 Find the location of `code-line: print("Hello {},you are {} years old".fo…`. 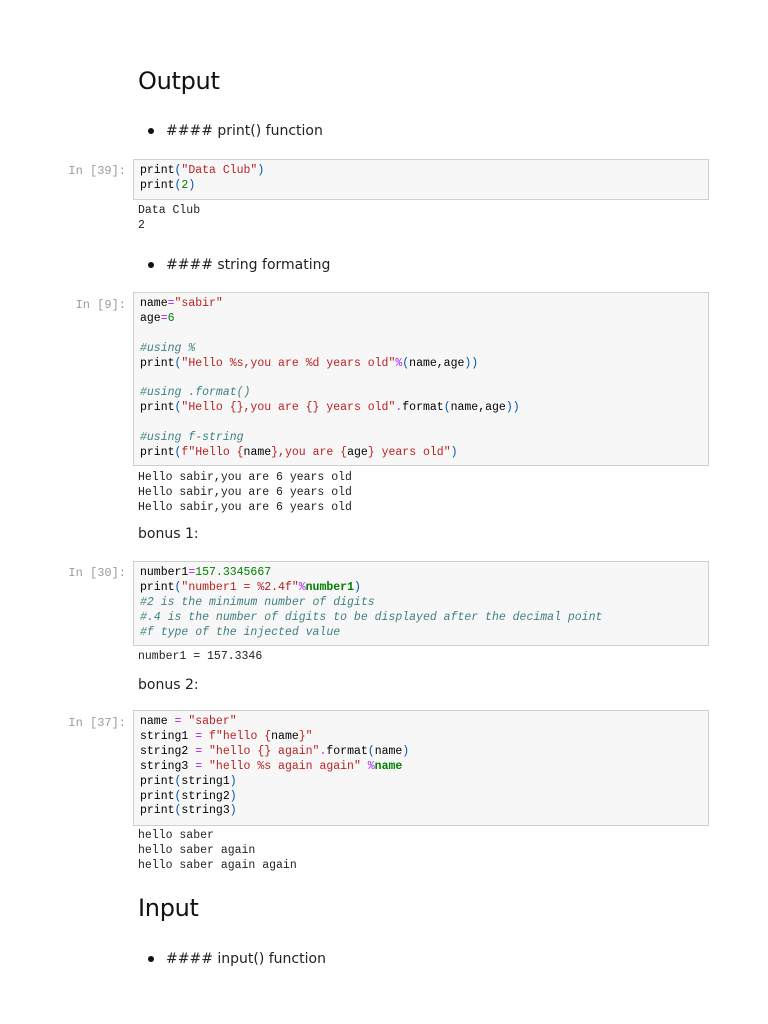

code-line: print("Hello {},you are {} years old".fo… is located at coordinates (421, 408).